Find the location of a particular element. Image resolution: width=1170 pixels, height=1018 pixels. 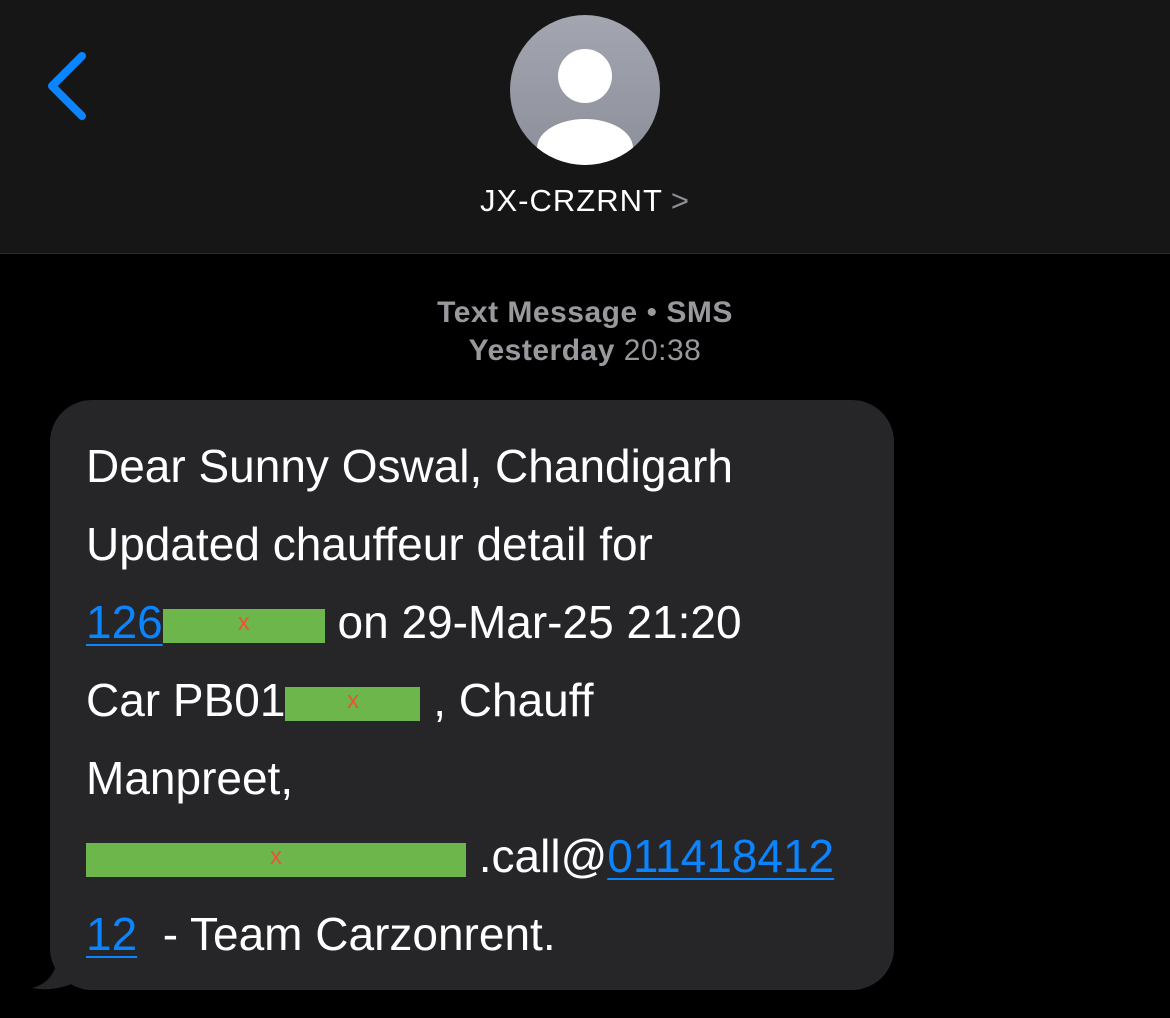

message-line-4: Car PB01 x , Chauff is located at coordinates (339, 700).